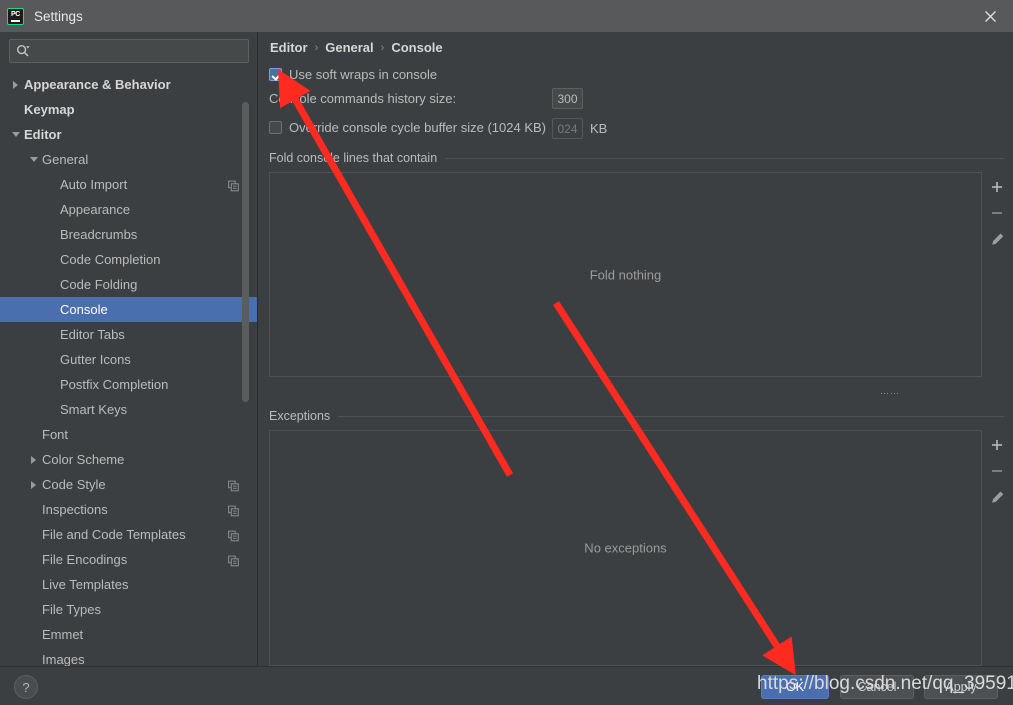 The height and width of the screenshot is (705, 1013). I want to click on sidebar-item-gutter-icons: Gutter Icons, so click(128, 359).